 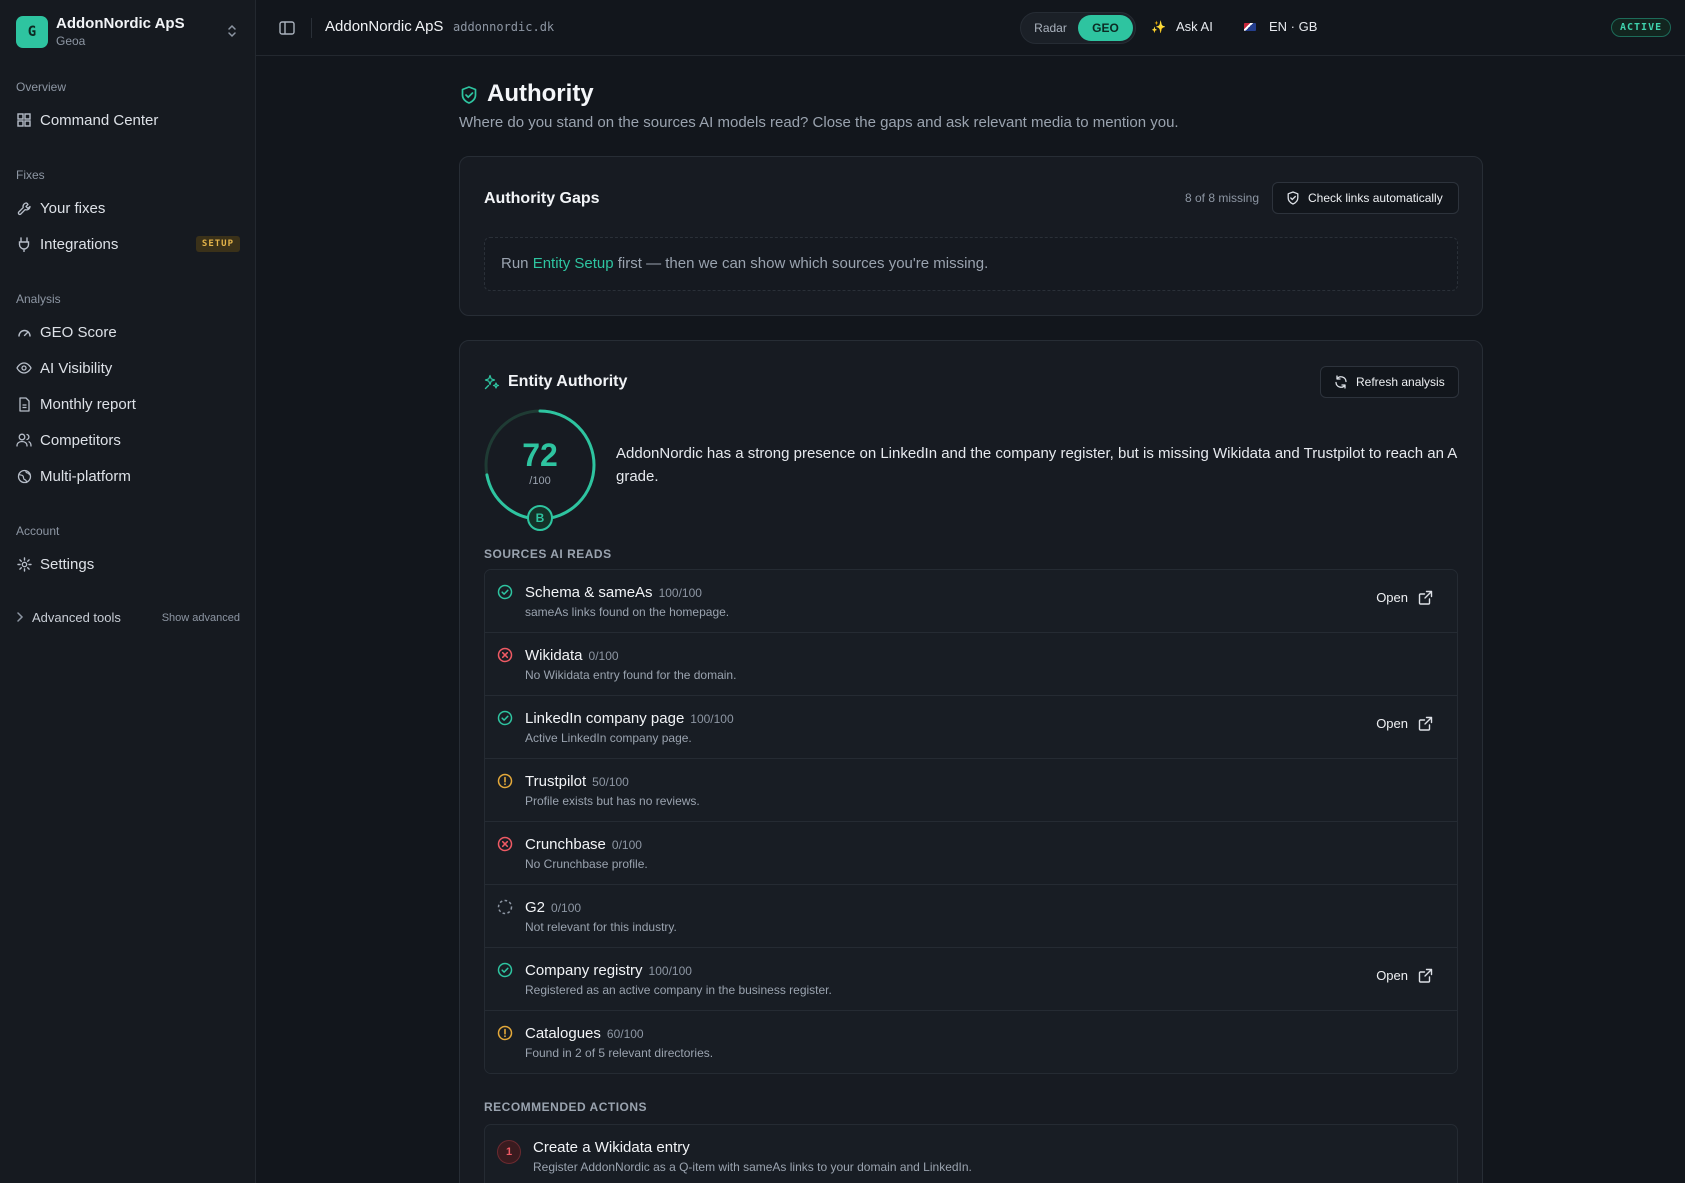 What do you see at coordinates (24, 404) in the screenshot?
I see `file-icon` at bounding box center [24, 404].